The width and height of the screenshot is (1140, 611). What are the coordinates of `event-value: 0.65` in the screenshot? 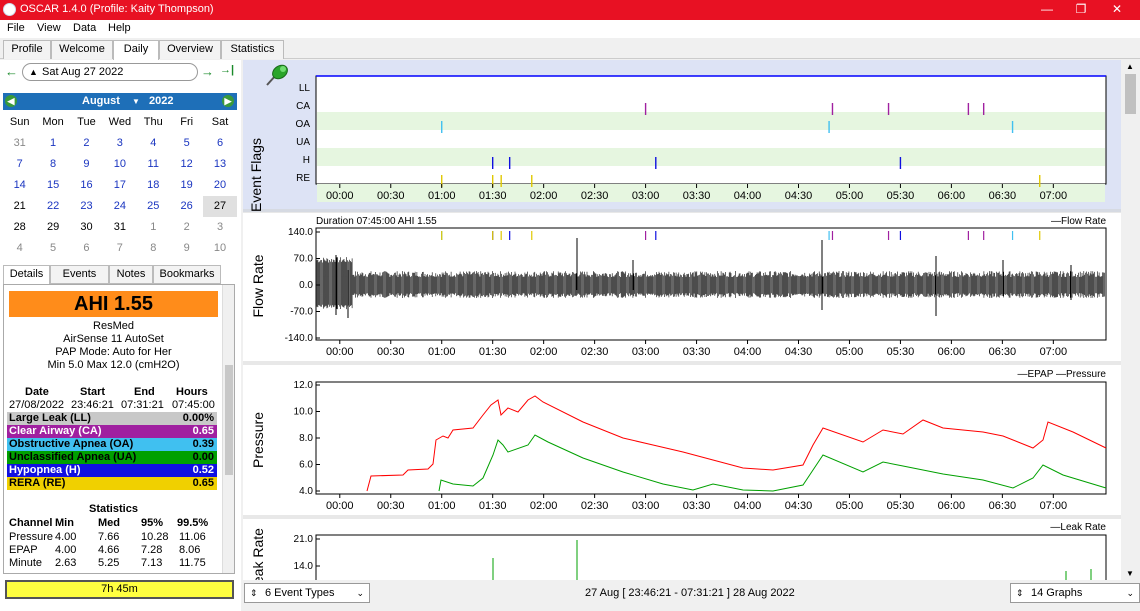 It's located at (203, 431).